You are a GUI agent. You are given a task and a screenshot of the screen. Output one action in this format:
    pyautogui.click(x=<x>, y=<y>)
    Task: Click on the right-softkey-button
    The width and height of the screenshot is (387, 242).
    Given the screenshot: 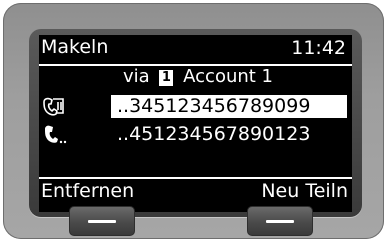 What is the action you would take?
    pyautogui.click(x=280, y=221)
    